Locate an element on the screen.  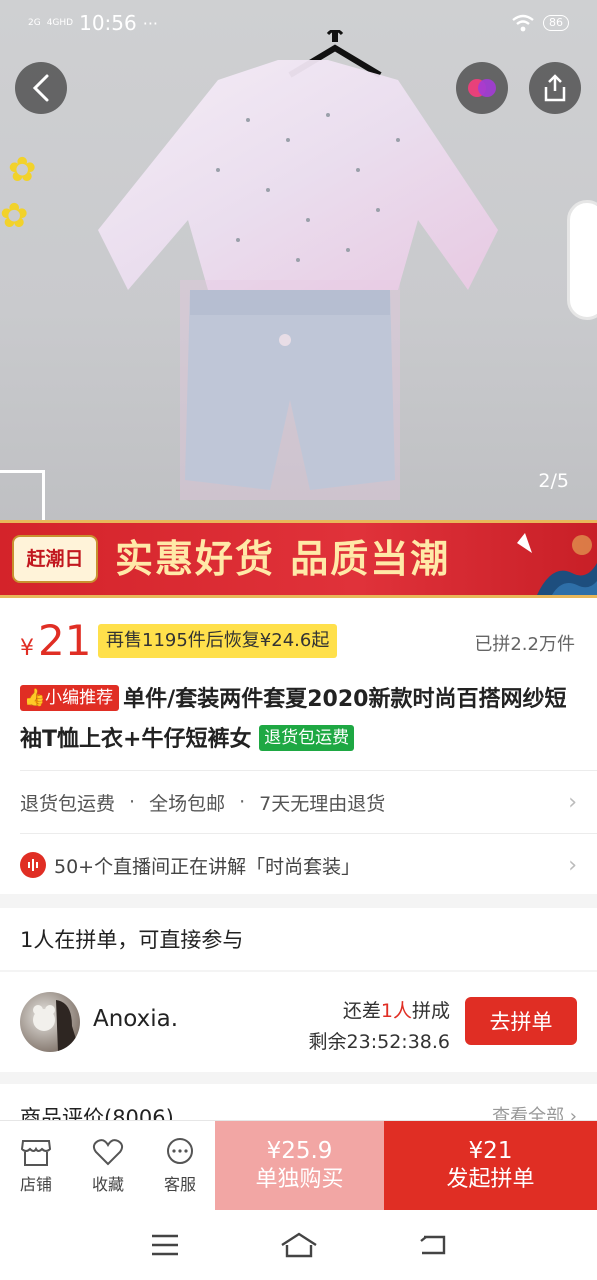
need-suffix: 拼成 is located at coordinates (430, 1011).